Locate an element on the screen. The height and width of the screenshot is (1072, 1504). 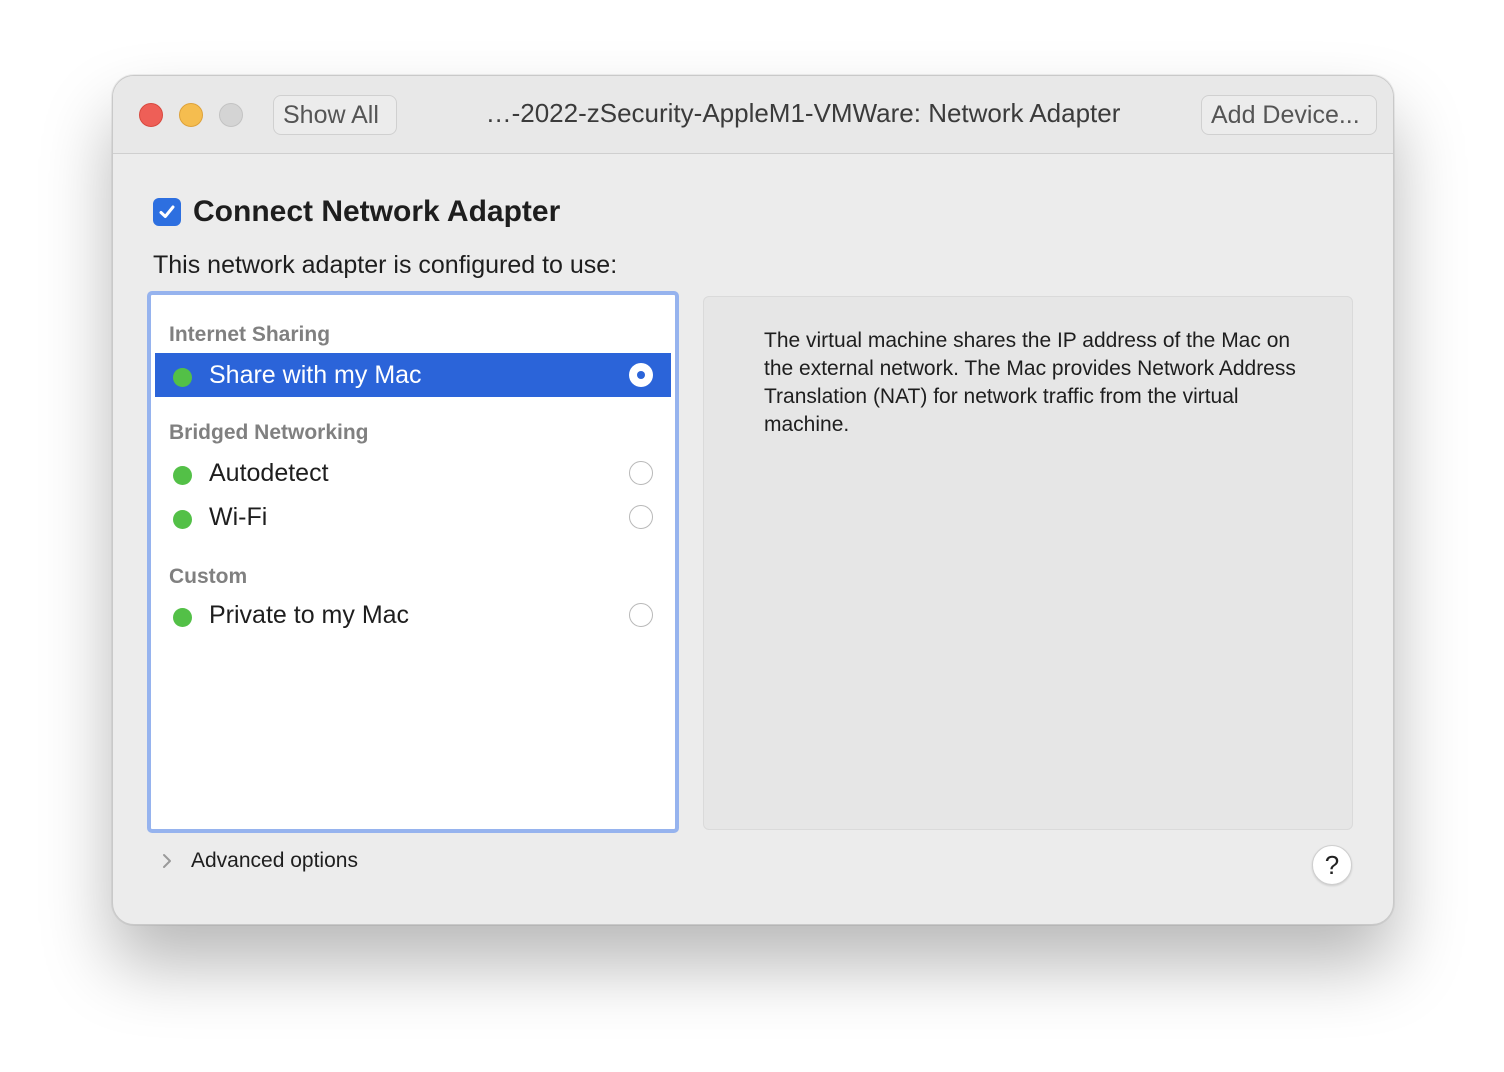
list-item-label: Wi-Fi is located at coordinates (238, 516).